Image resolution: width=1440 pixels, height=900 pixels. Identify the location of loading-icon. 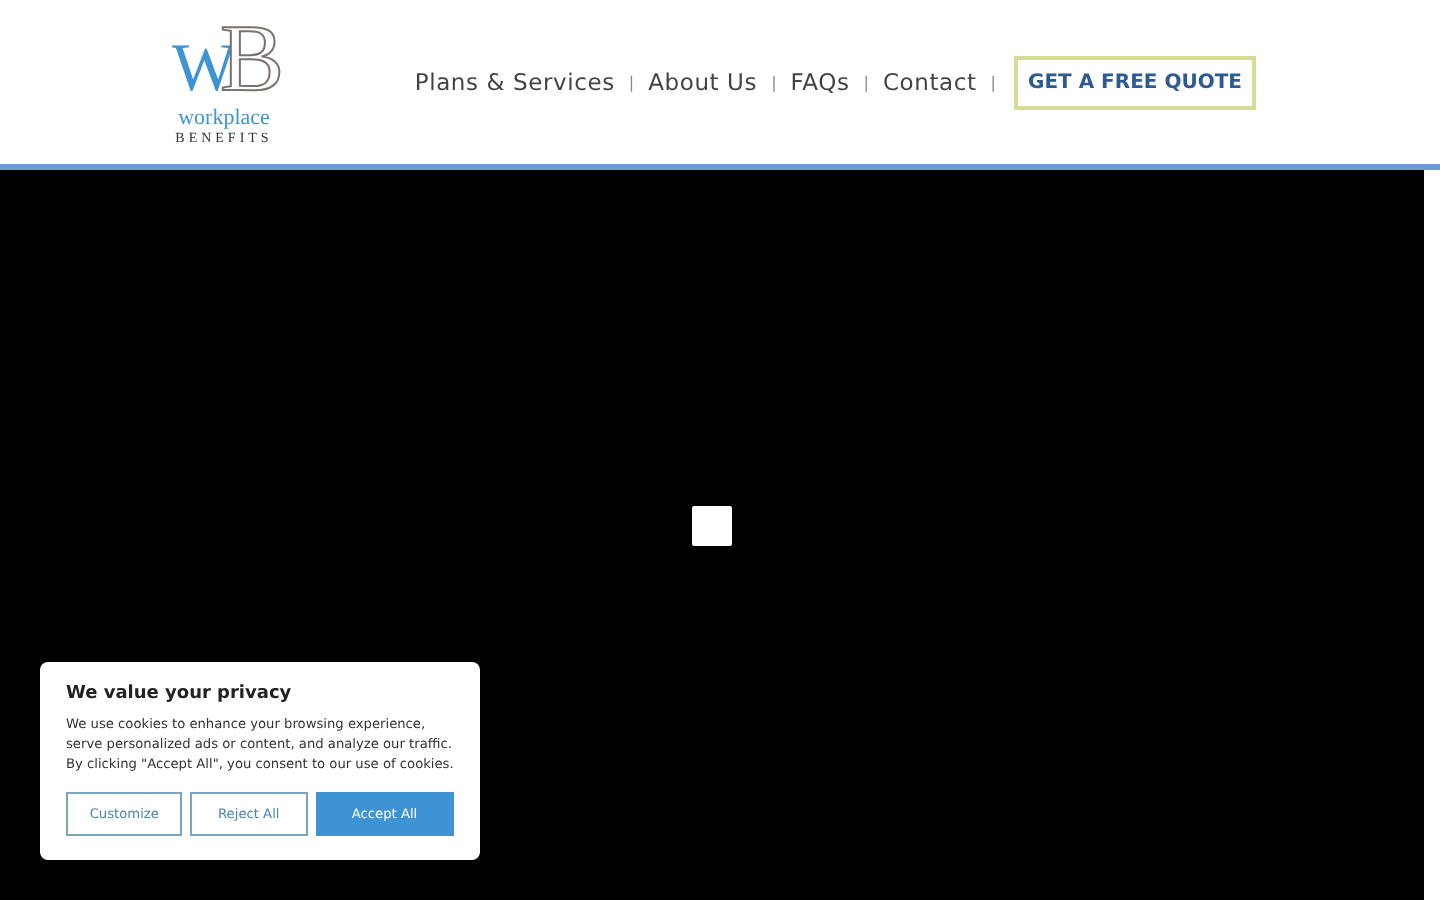
(712, 525).